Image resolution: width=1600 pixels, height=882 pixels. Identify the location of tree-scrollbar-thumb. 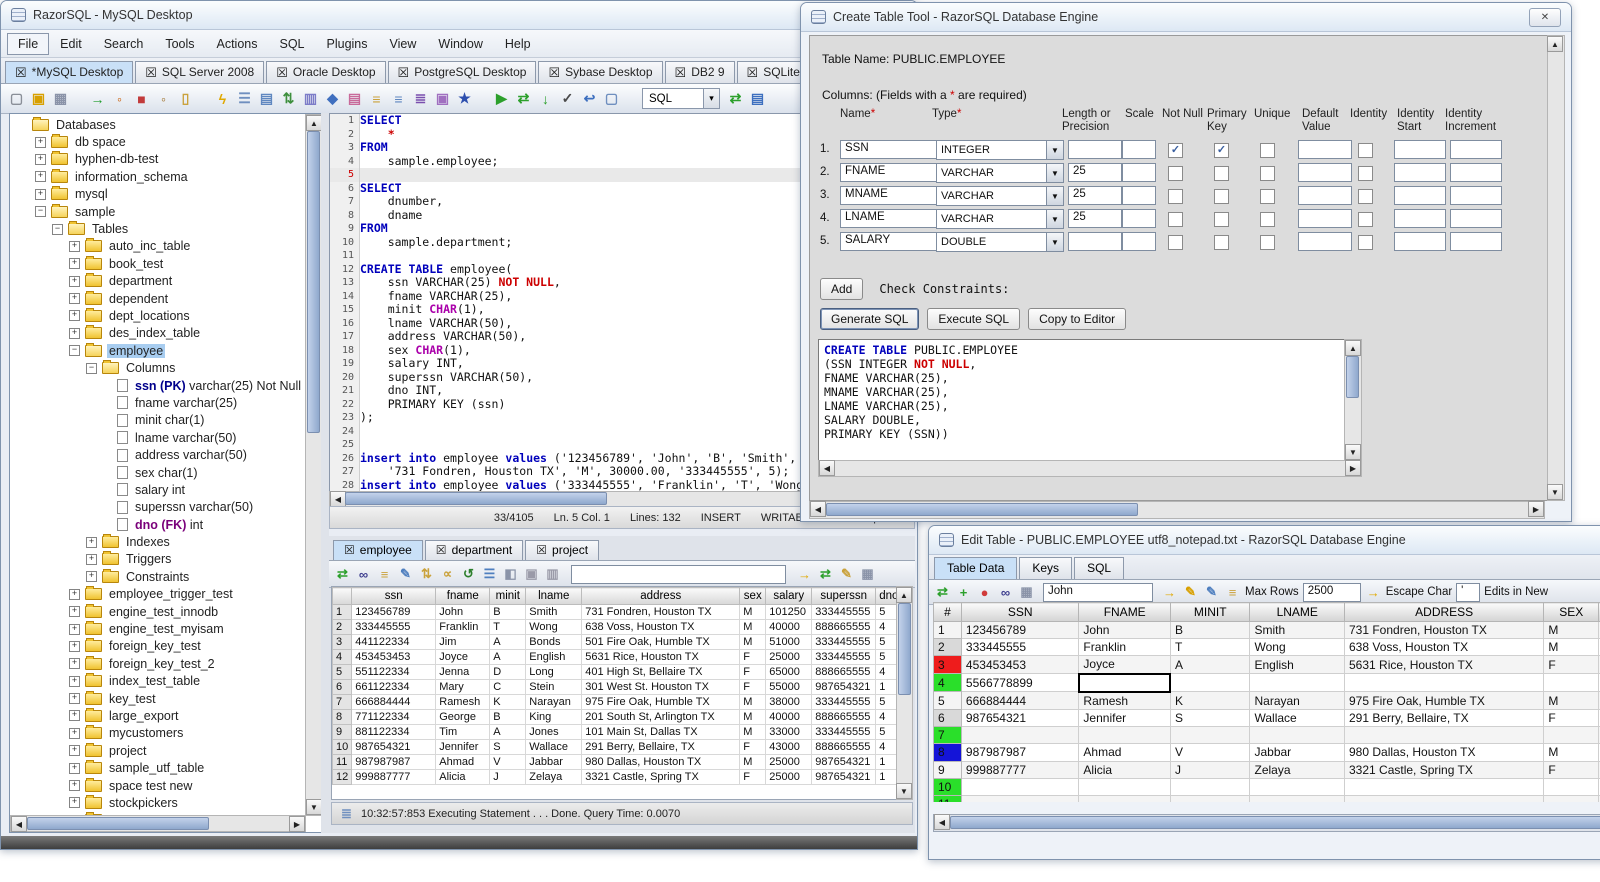
(313, 282).